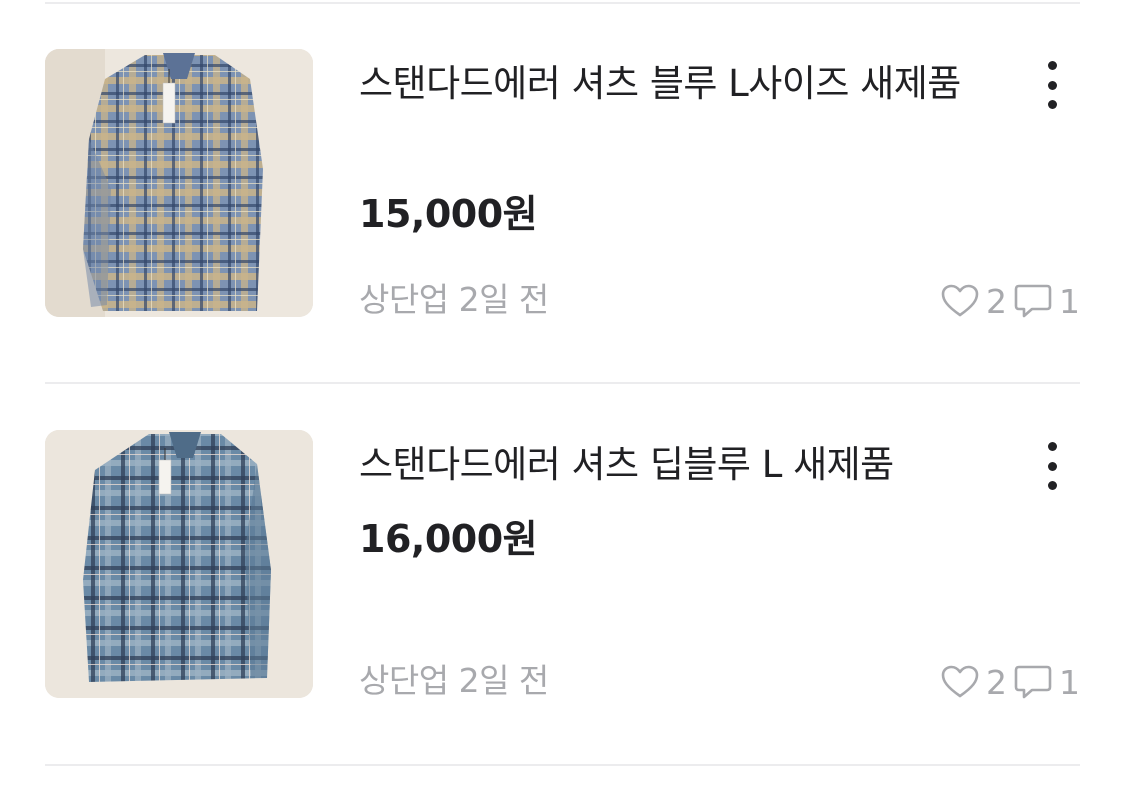  What do you see at coordinates (448, 214) in the screenshot?
I see `listing-price: 15,000원` at bounding box center [448, 214].